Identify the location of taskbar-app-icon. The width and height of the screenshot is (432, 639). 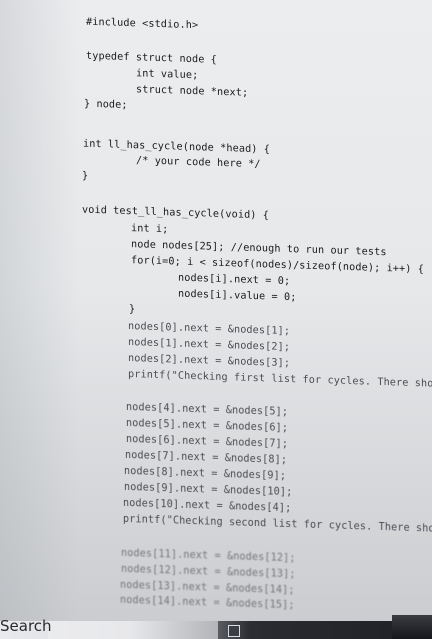
(234, 631).